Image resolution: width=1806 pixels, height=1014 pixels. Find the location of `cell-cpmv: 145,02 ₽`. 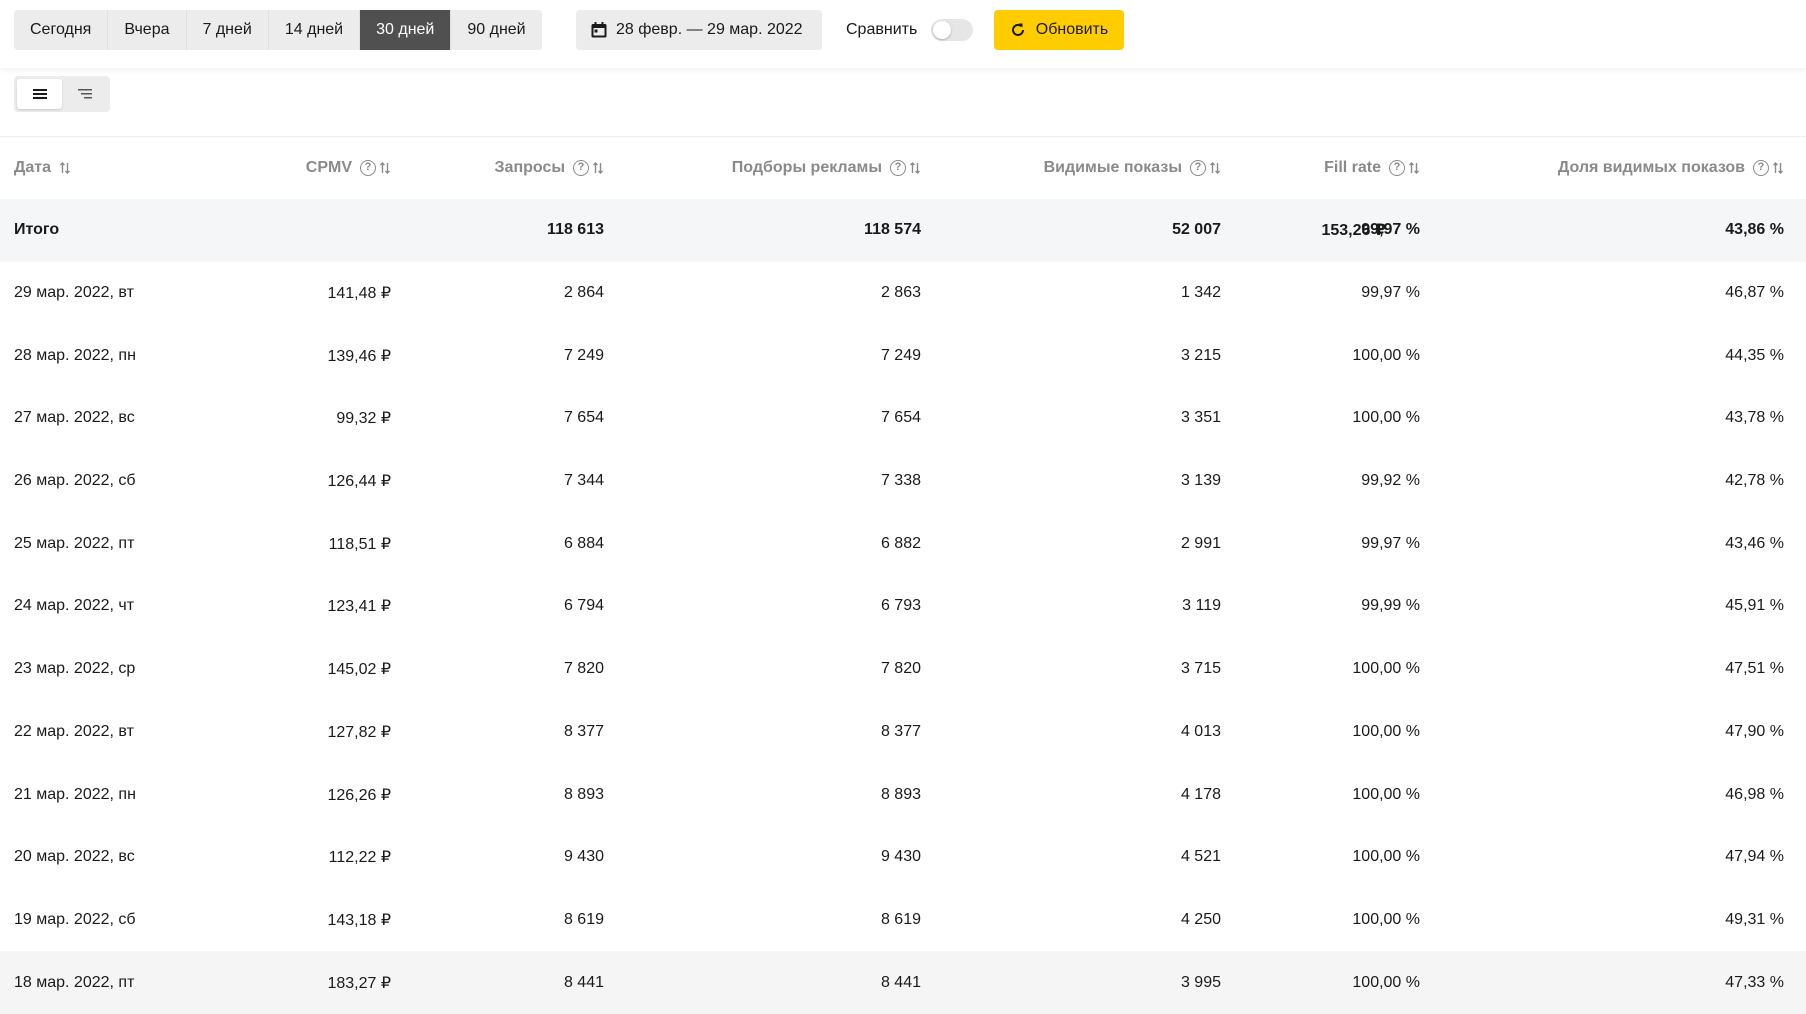

cell-cpmv: 145,02 ₽ is located at coordinates (359, 670).